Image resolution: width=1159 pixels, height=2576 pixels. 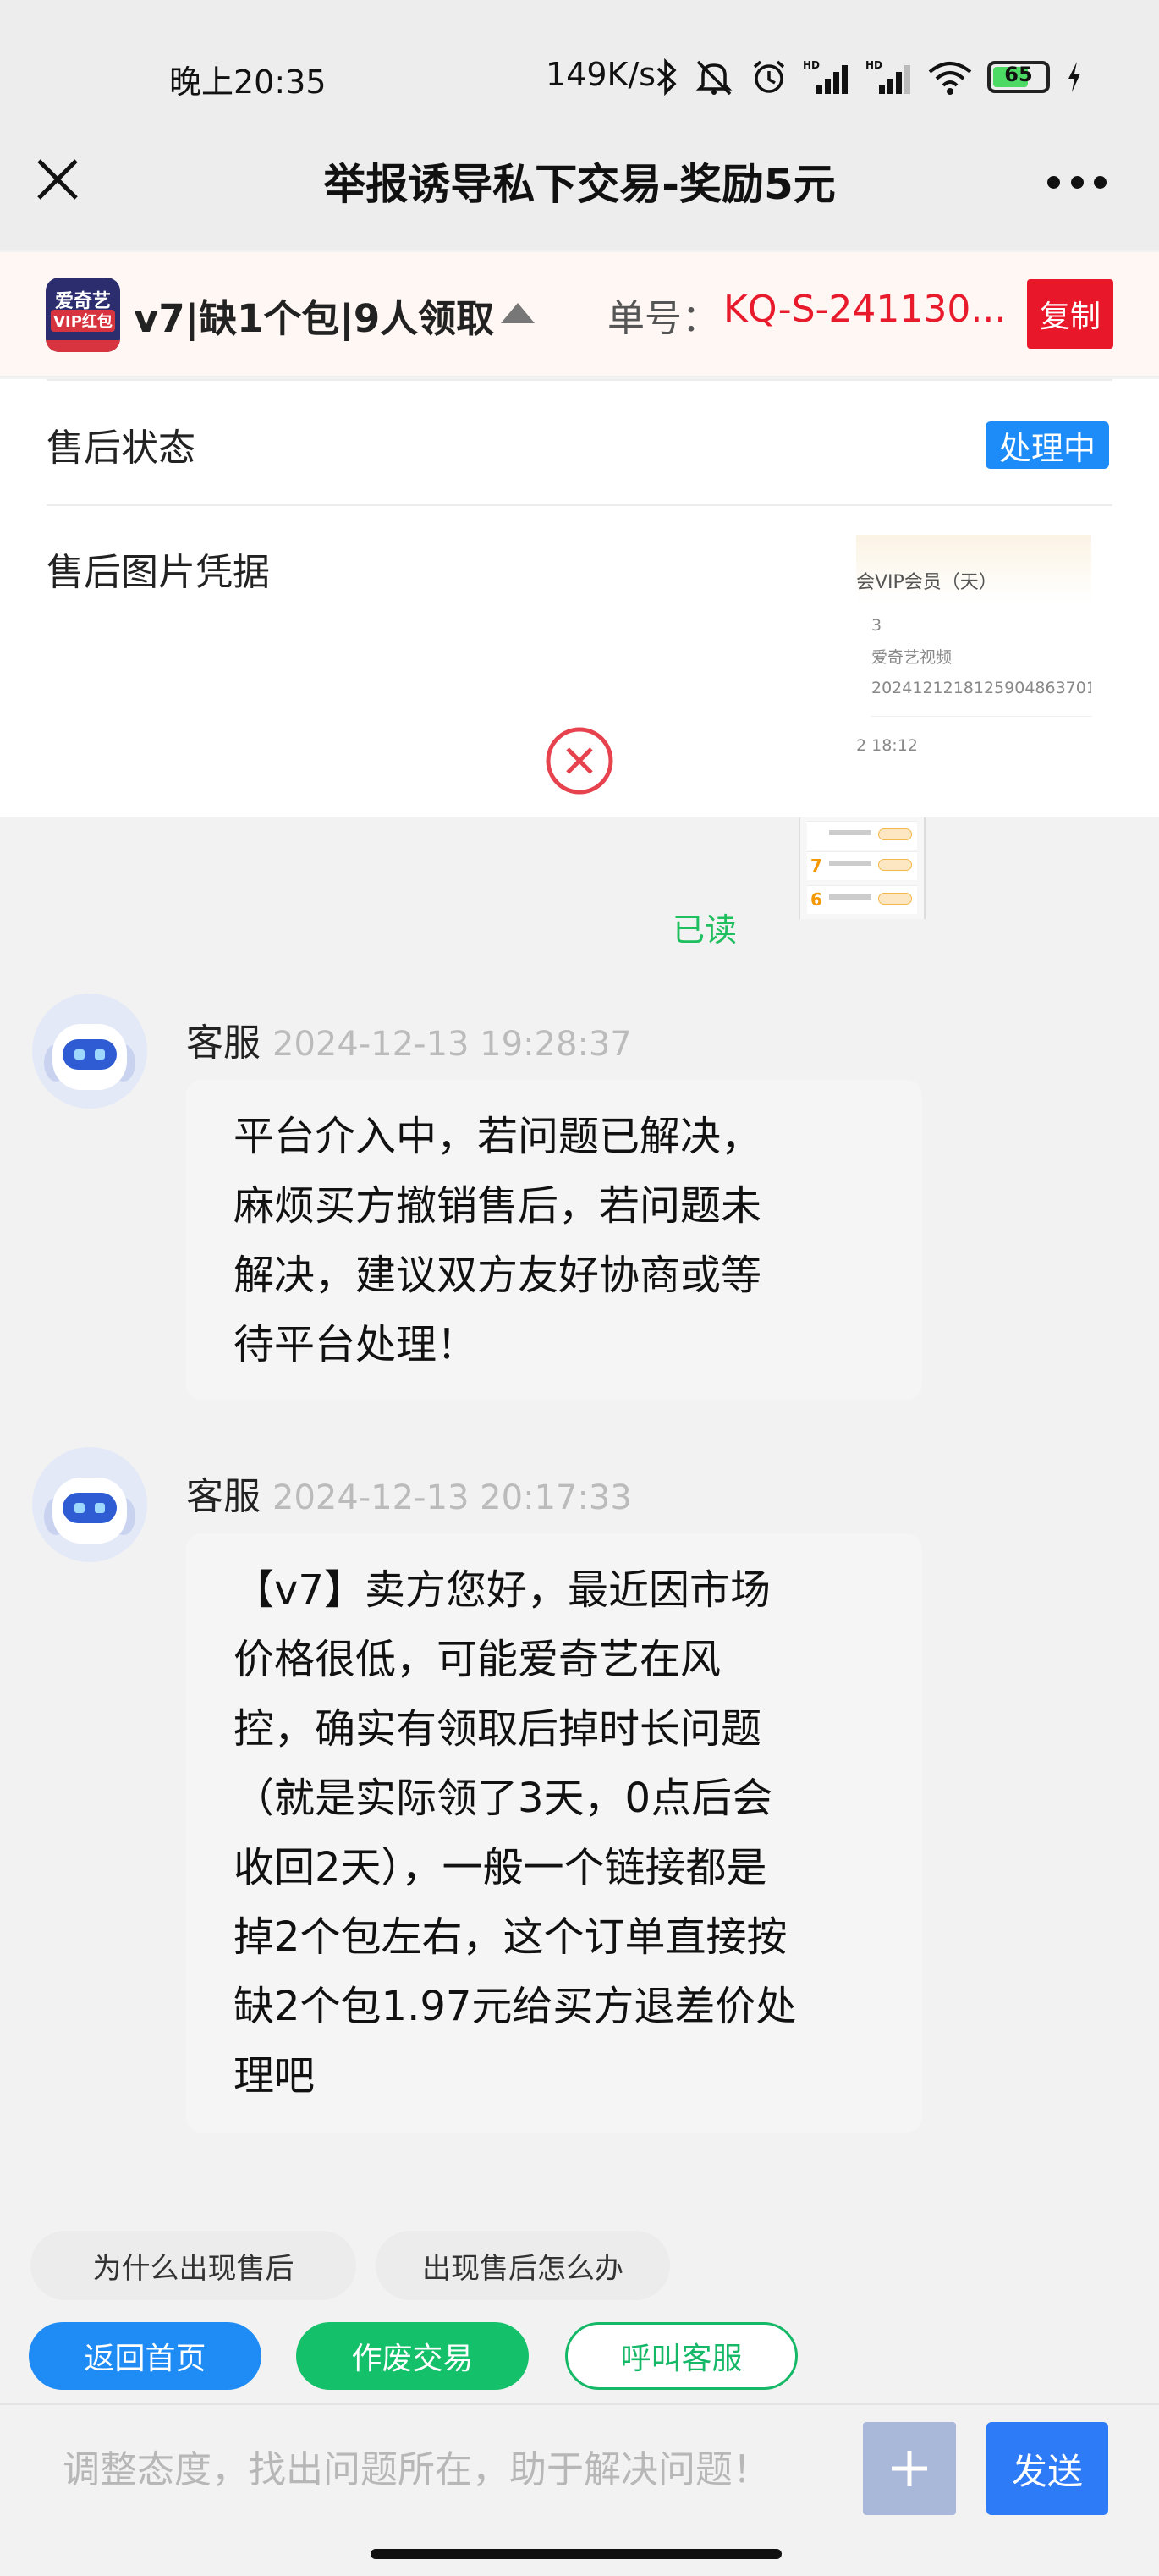 I want to click on order-number-label: 单号：, so click(x=663, y=318).